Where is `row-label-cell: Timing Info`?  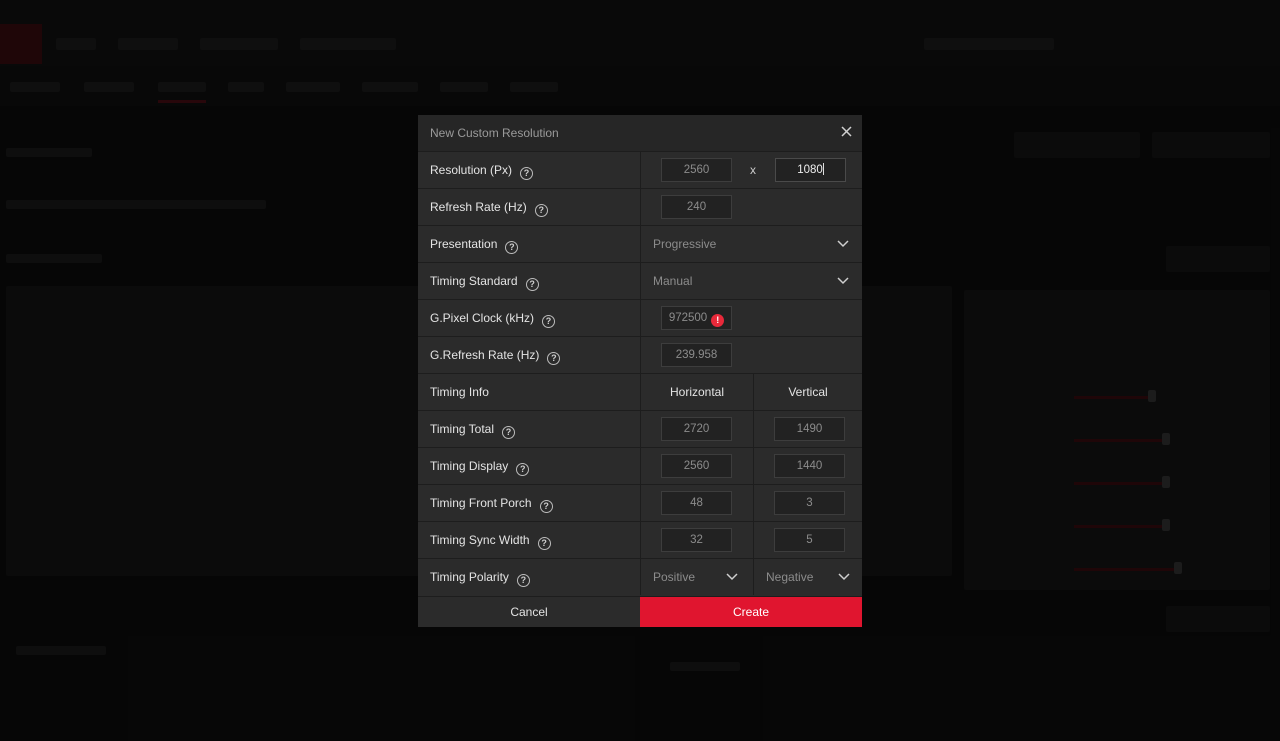
row-label-cell: Timing Info is located at coordinates (529, 392).